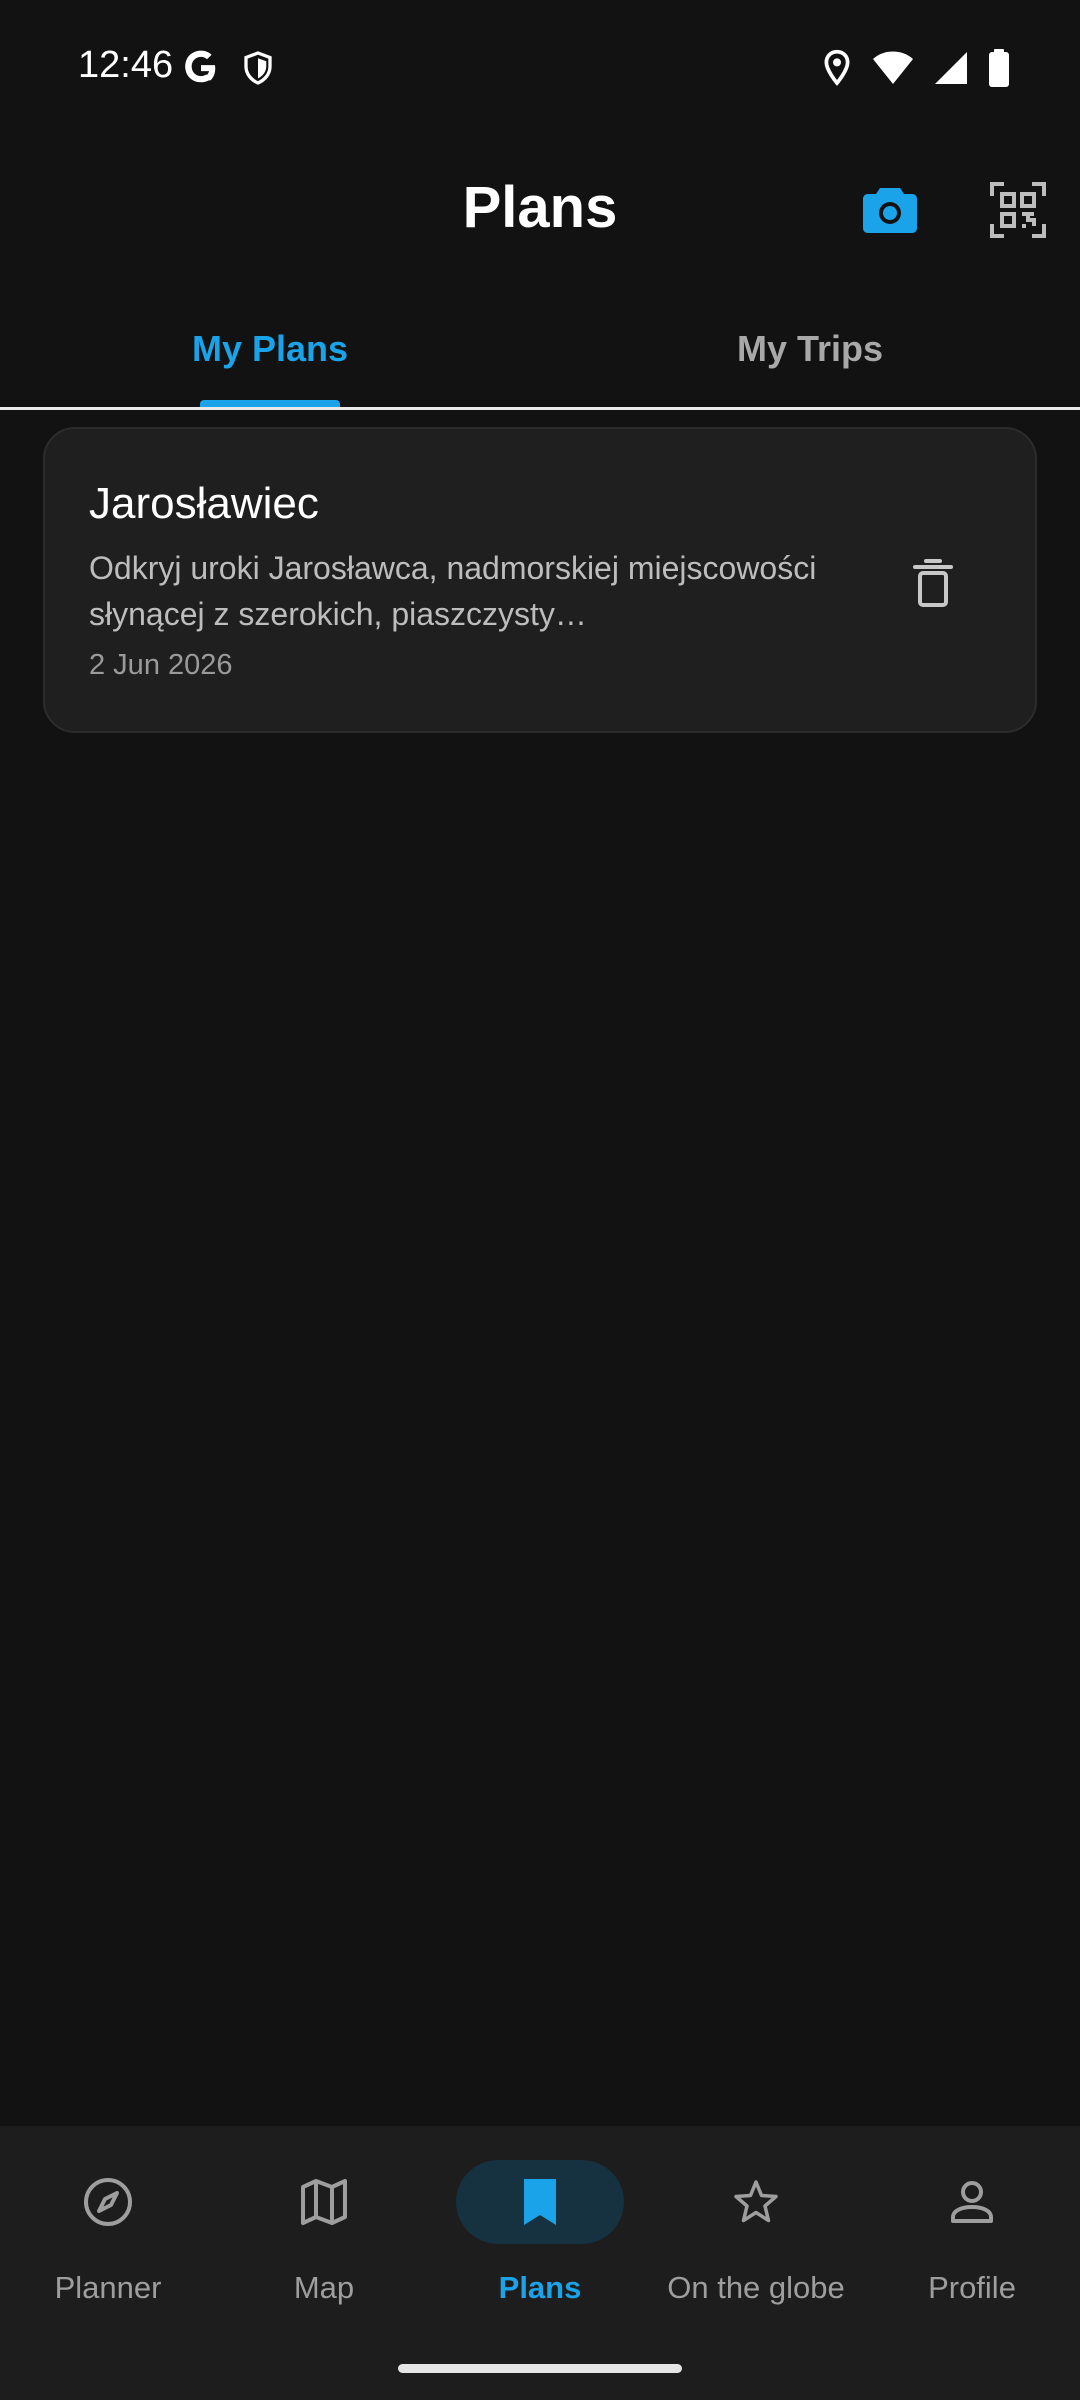 The height and width of the screenshot is (2400, 1080). What do you see at coordinates (270, 349) in the screenshot?
I see `tab-my-plans: My Plans` at bounding box center [270, 349].